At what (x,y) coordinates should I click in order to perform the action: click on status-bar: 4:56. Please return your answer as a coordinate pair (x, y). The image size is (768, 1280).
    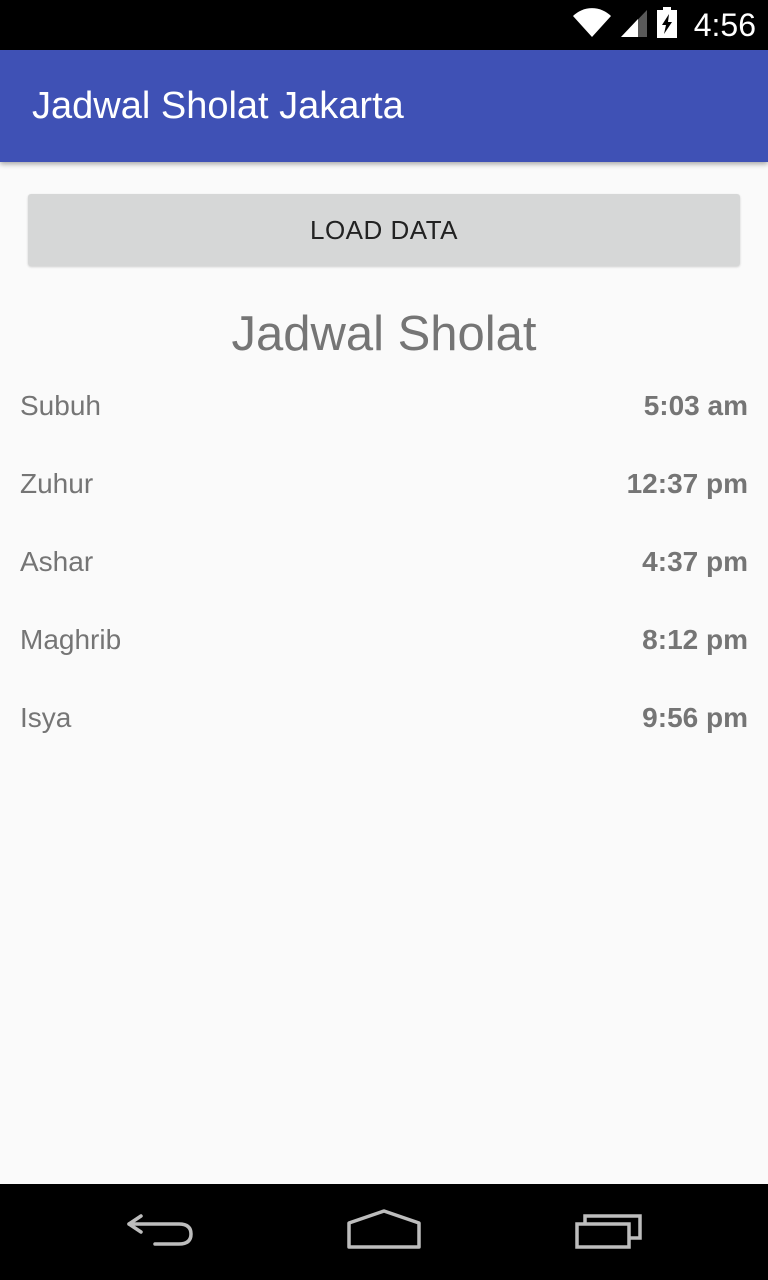
    Looking at the image, I should click on (384, 25).